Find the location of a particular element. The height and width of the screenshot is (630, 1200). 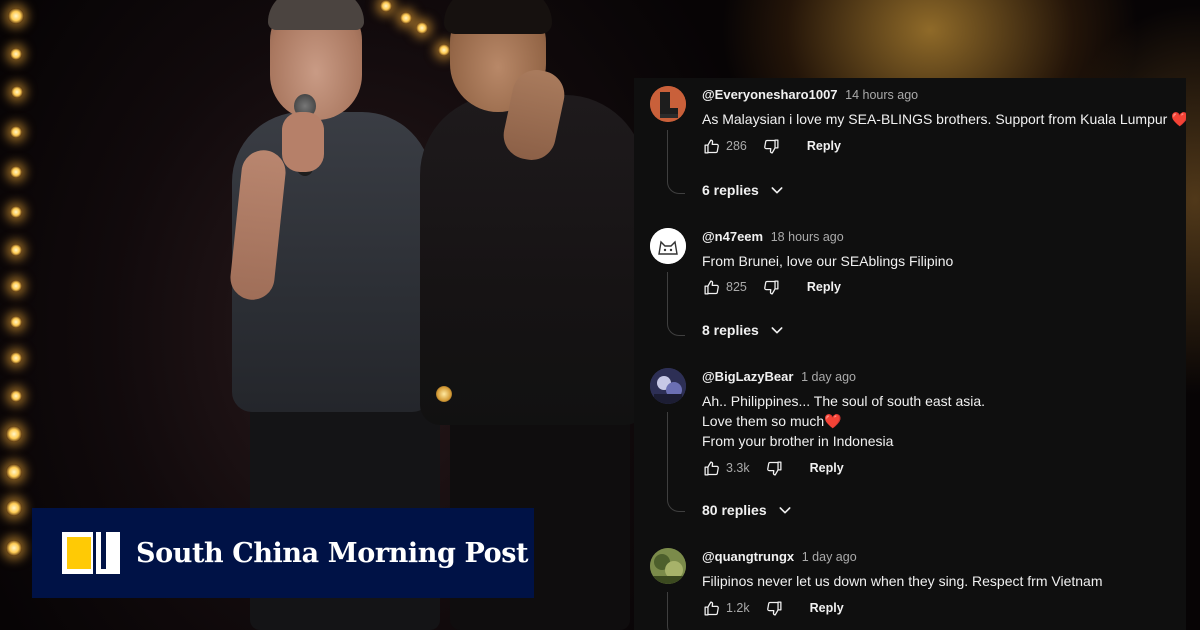

view-replies-button: 80 replies is located at coordinates (747, 510).